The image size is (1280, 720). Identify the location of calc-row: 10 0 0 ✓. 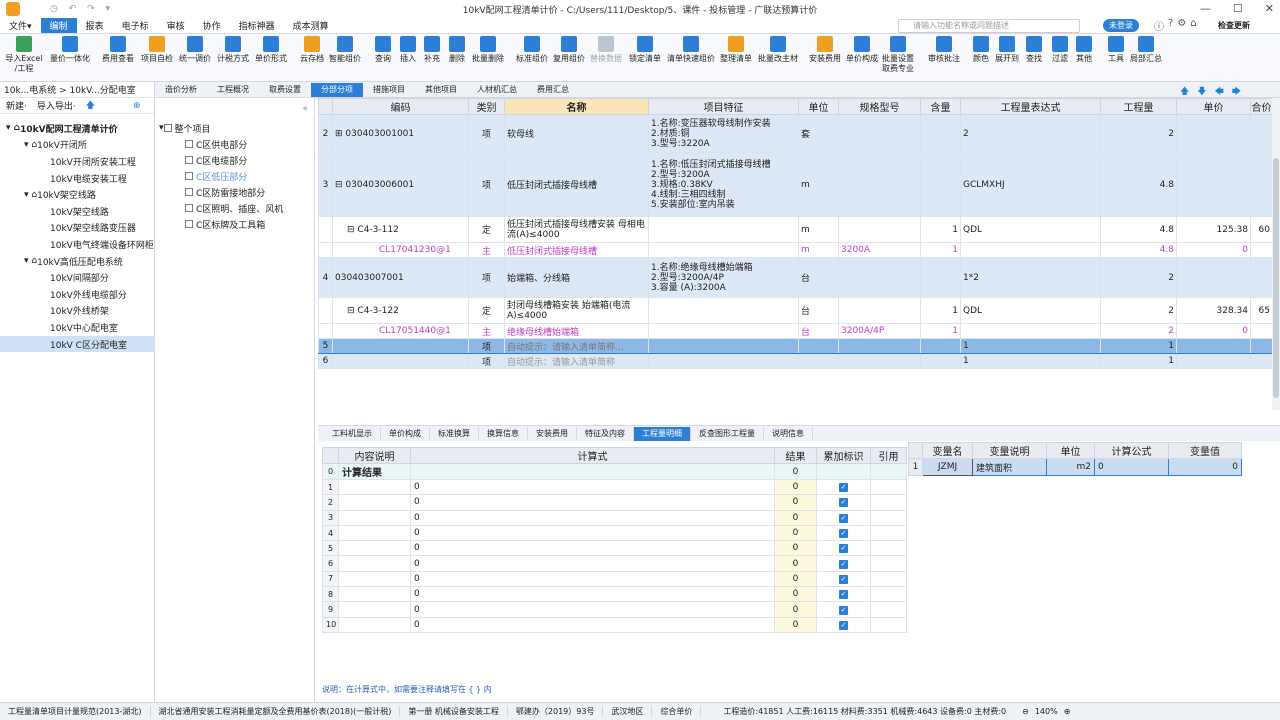
(614, 624).